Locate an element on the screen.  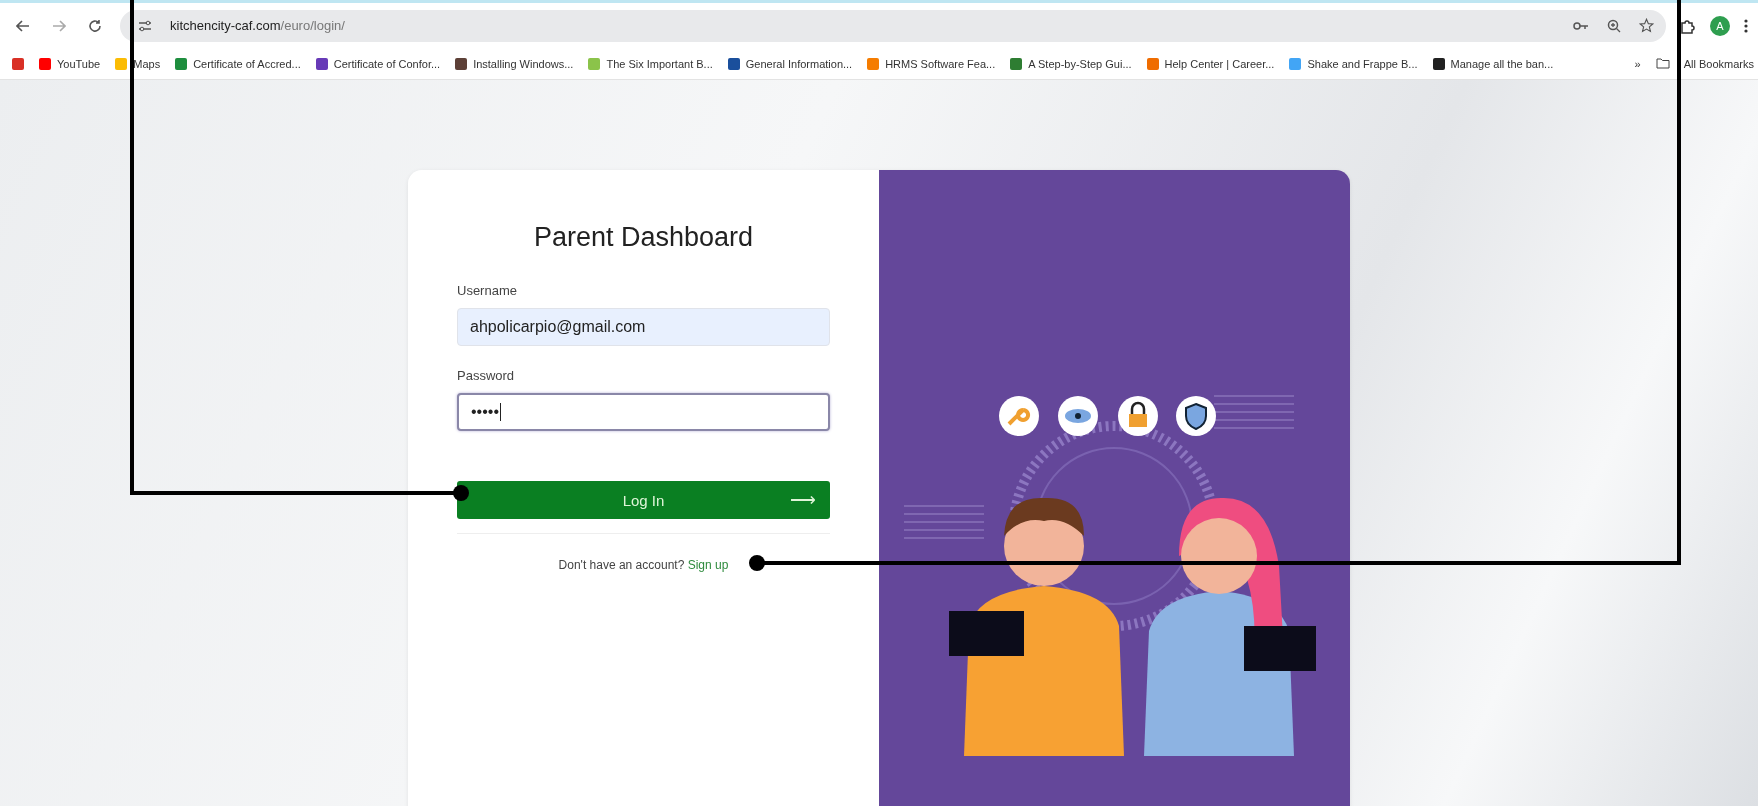
bookmark-icon is located at coordinates (18, 63).